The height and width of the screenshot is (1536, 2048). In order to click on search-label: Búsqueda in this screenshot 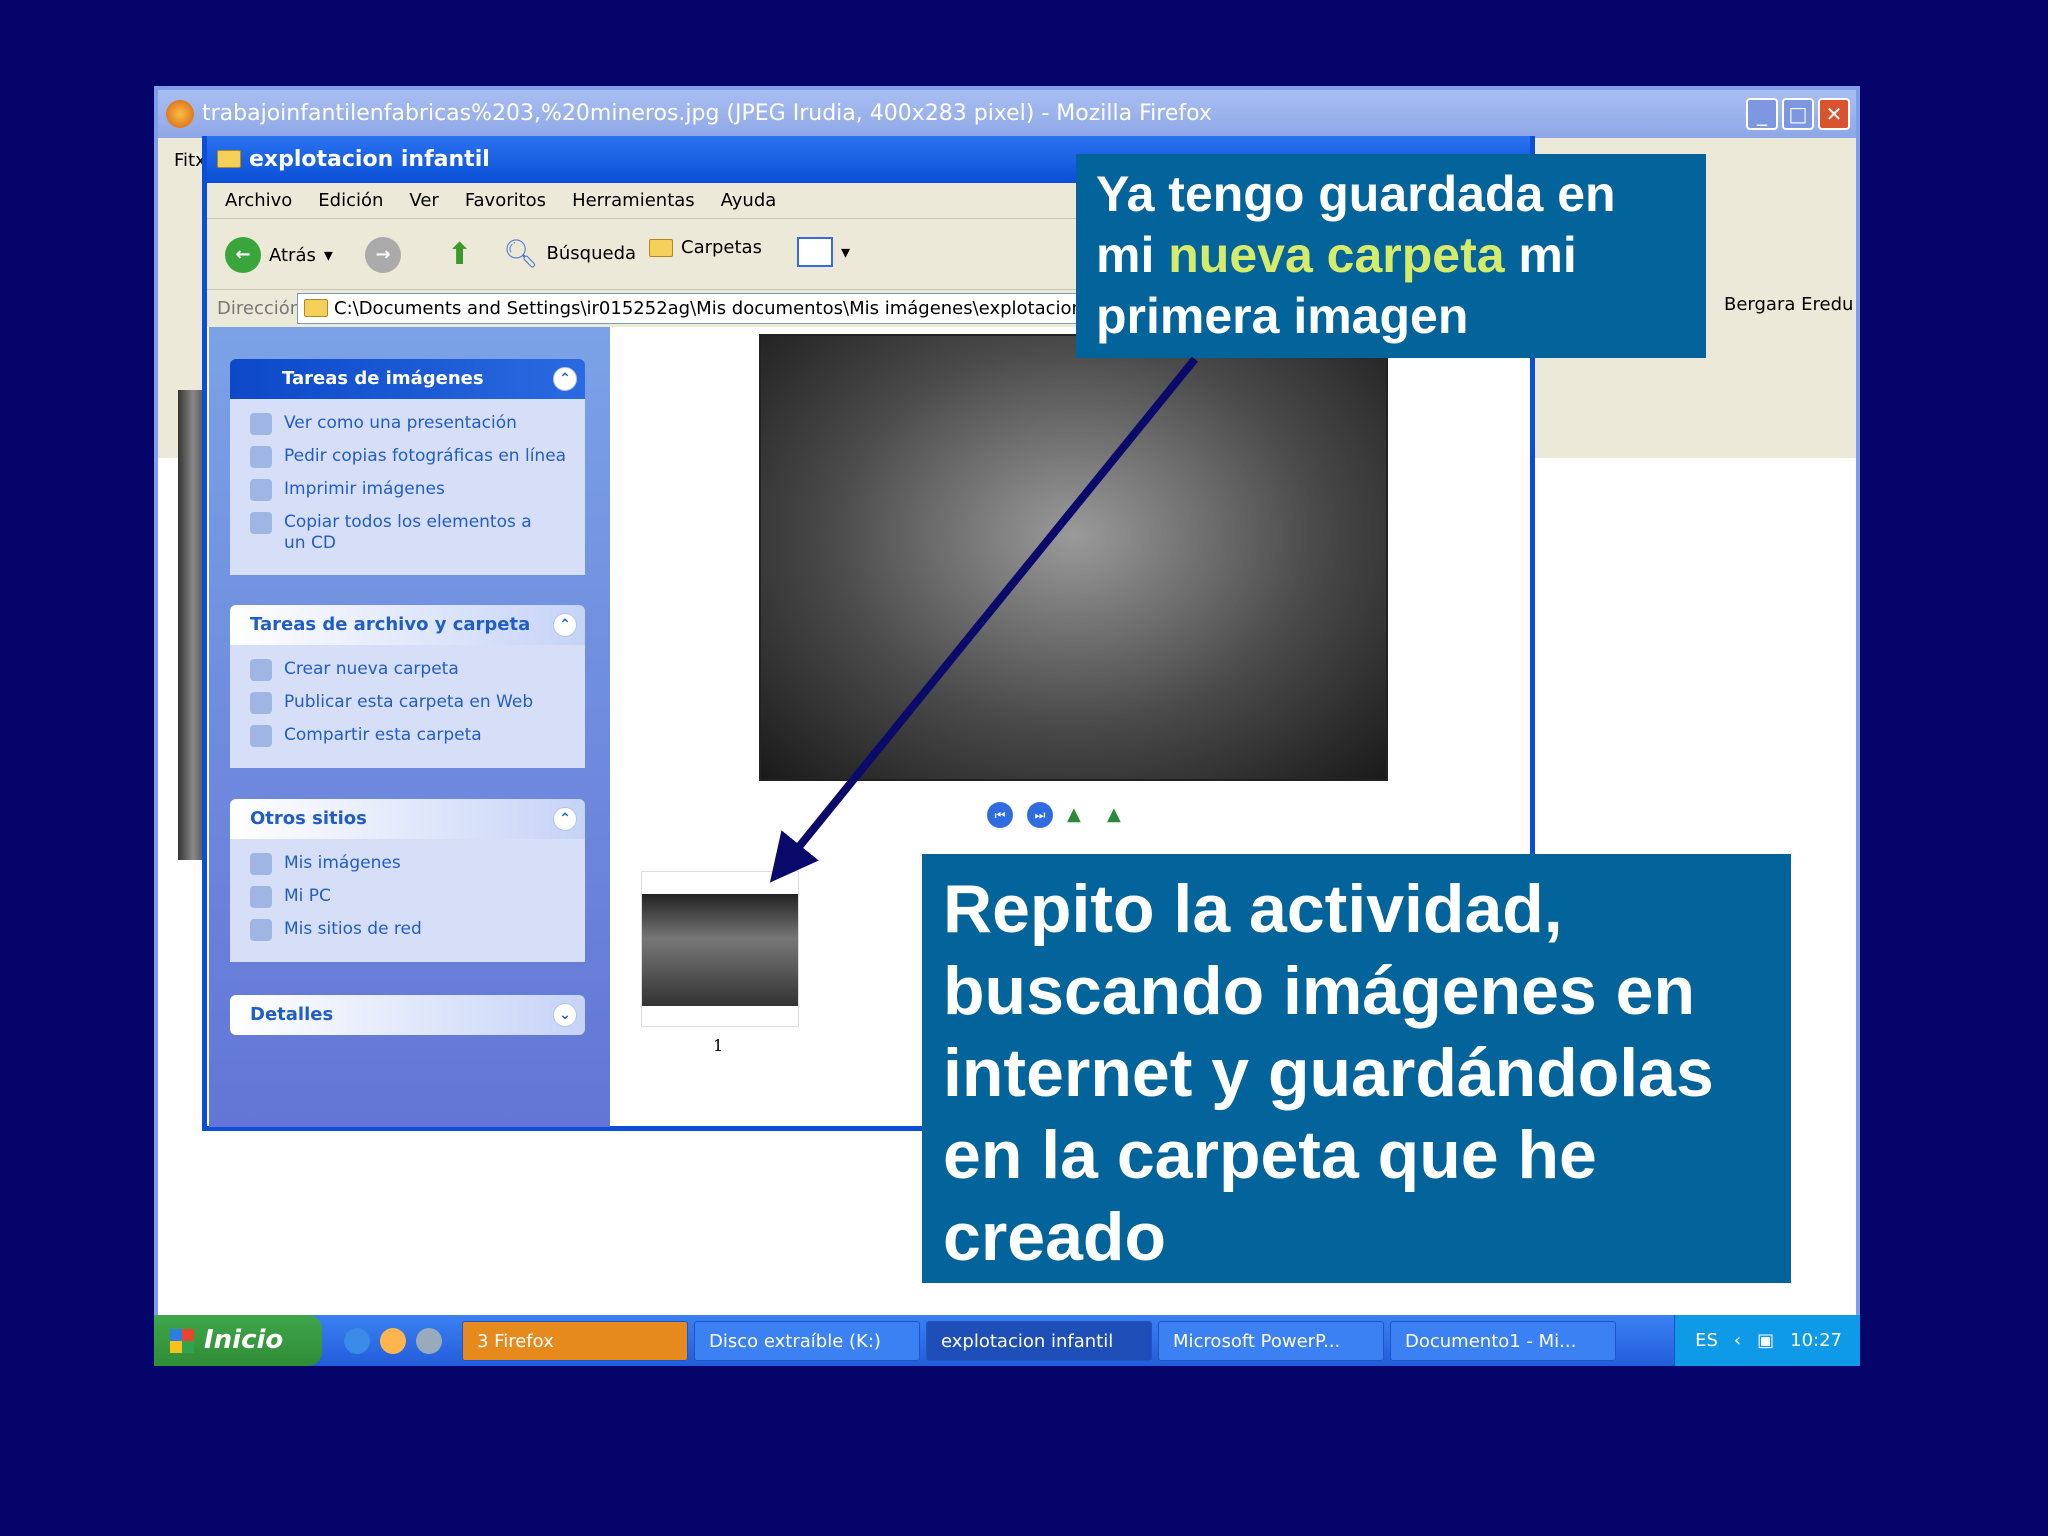, I will do `click(591, 253)`.